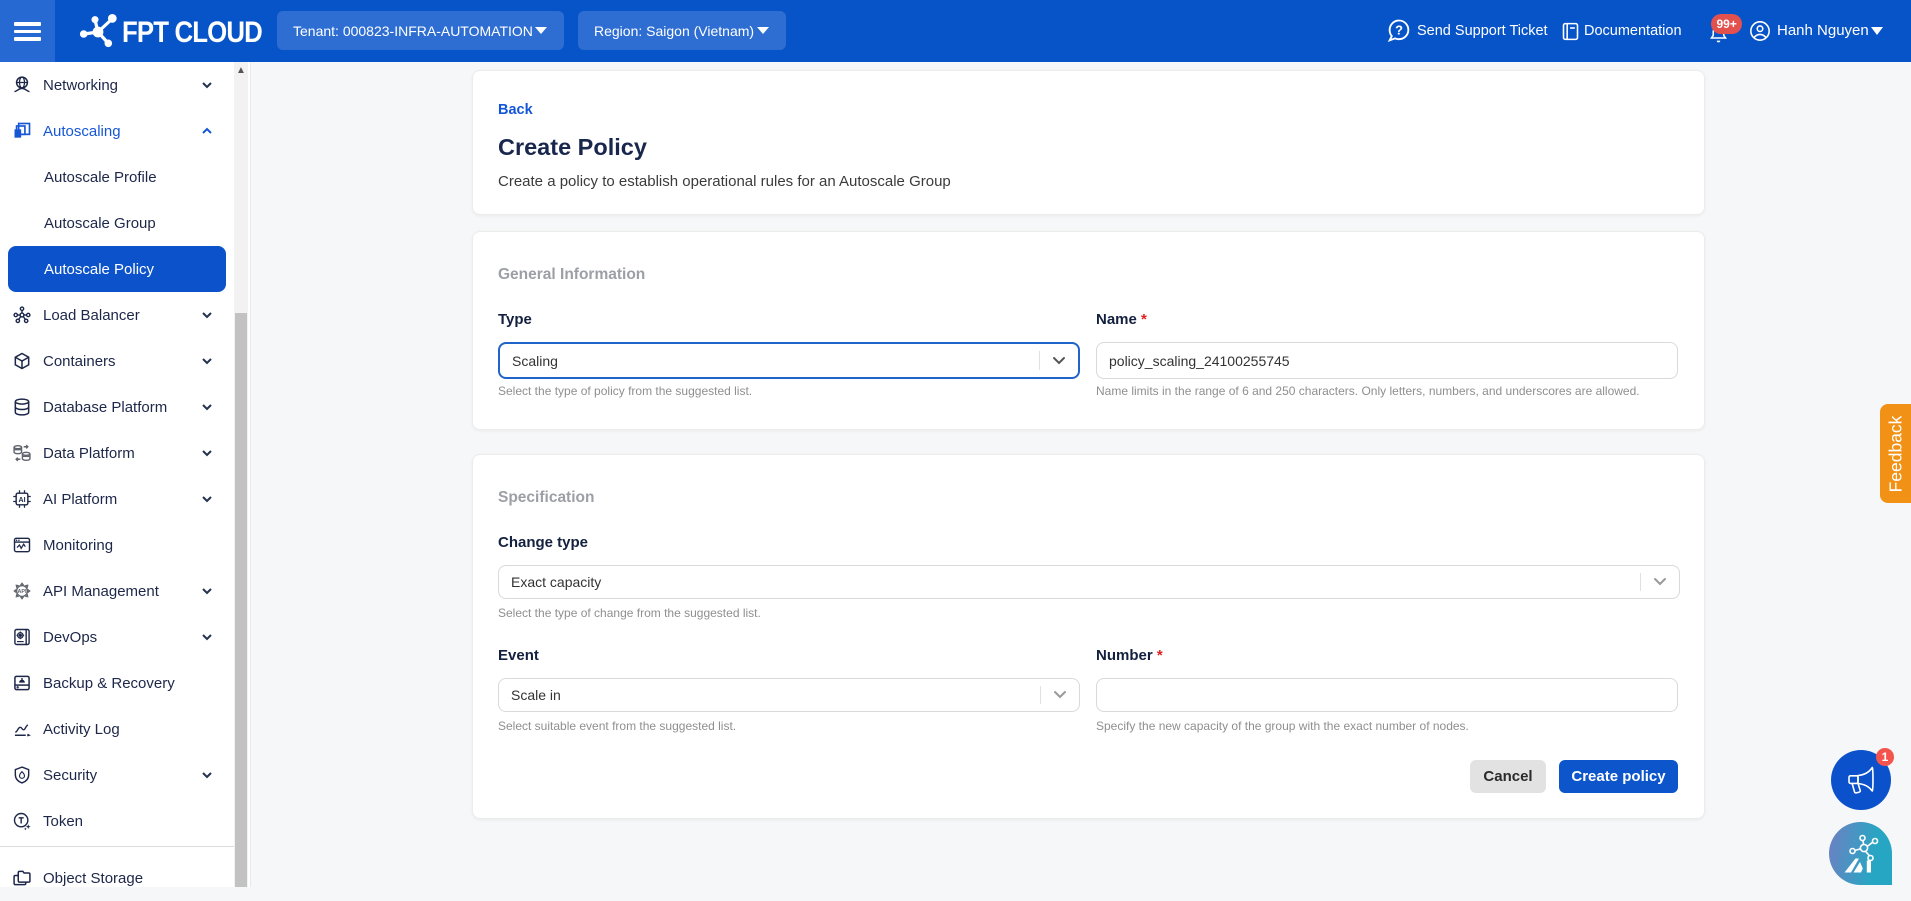 This screenshot has width=1911, height=901. What do you see at coordinates (21, 500) in the screenshot?
I see `svg-text: AI` at bounding box center [21, 500].